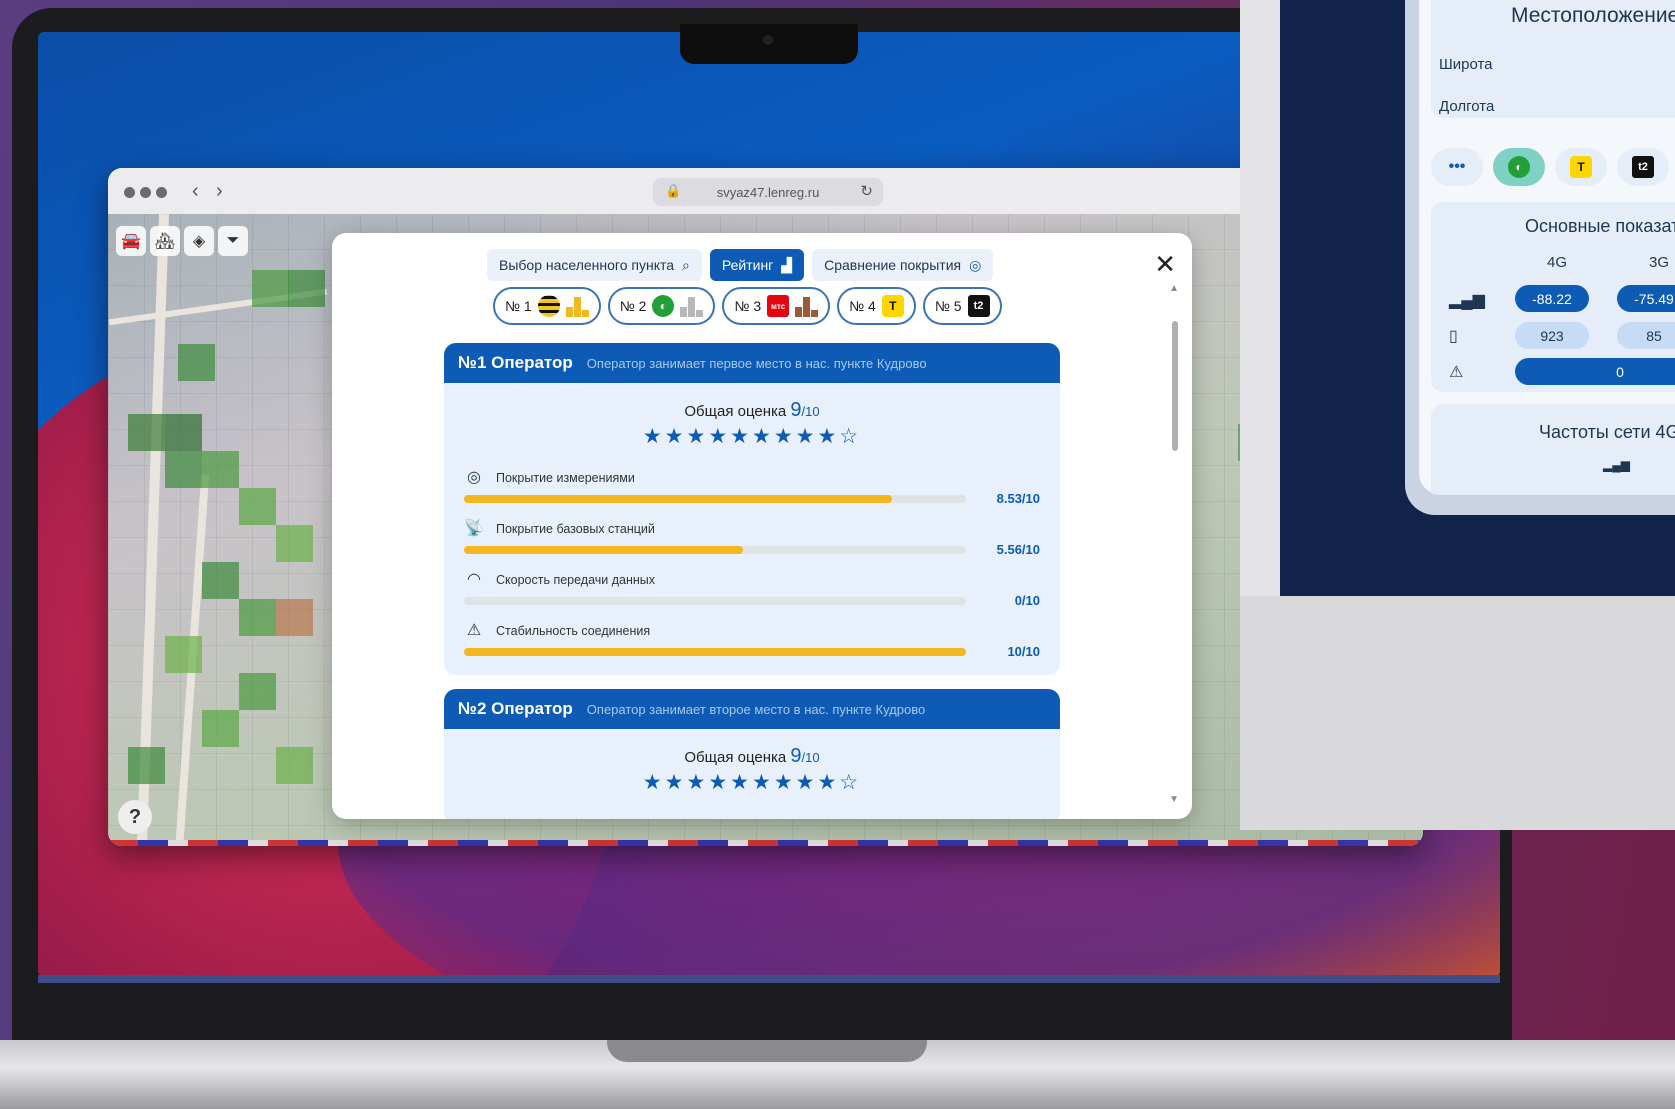 The image size is (1675, 1109). I want to click on metric-connection-stability: ⚠ Стабильность соединения 10/10, so click(752, 641).